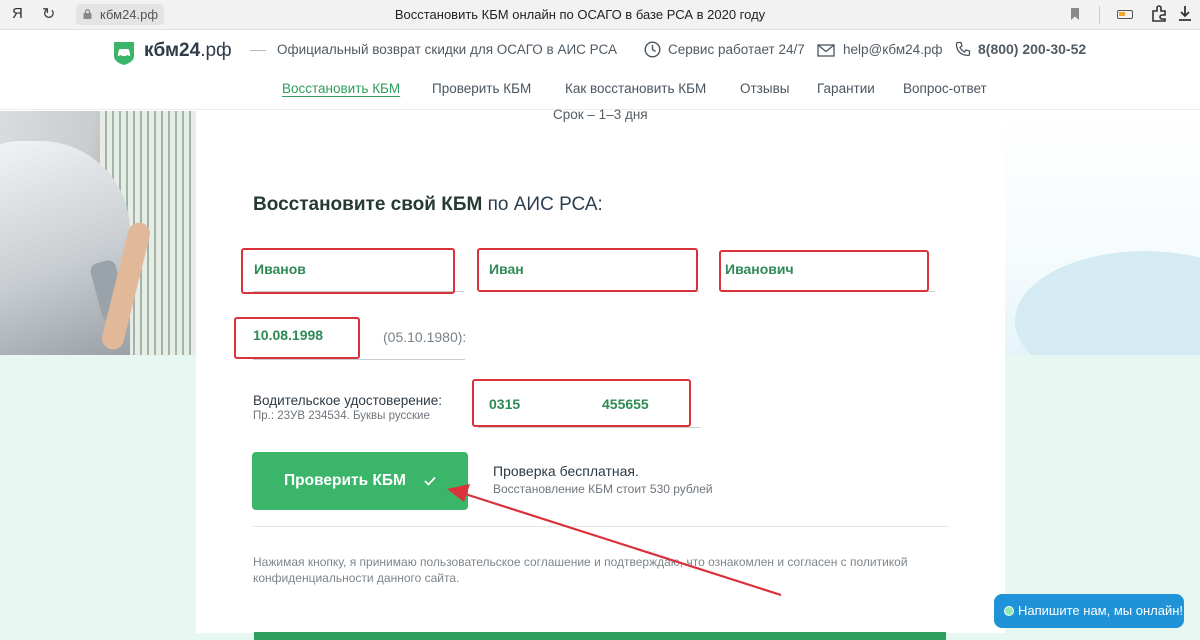 Image resolution: width=1200 pixels, height=640 pixels. Describe the element at coordinates (341, 416) in the screenshot. I see `license-hint: Пр.: 23УВ 234534. Буквы русские` at that location.